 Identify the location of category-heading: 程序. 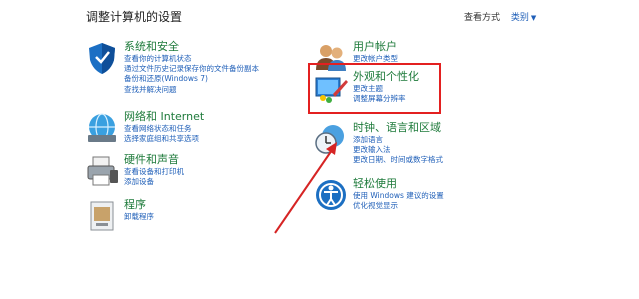
(224, 205).